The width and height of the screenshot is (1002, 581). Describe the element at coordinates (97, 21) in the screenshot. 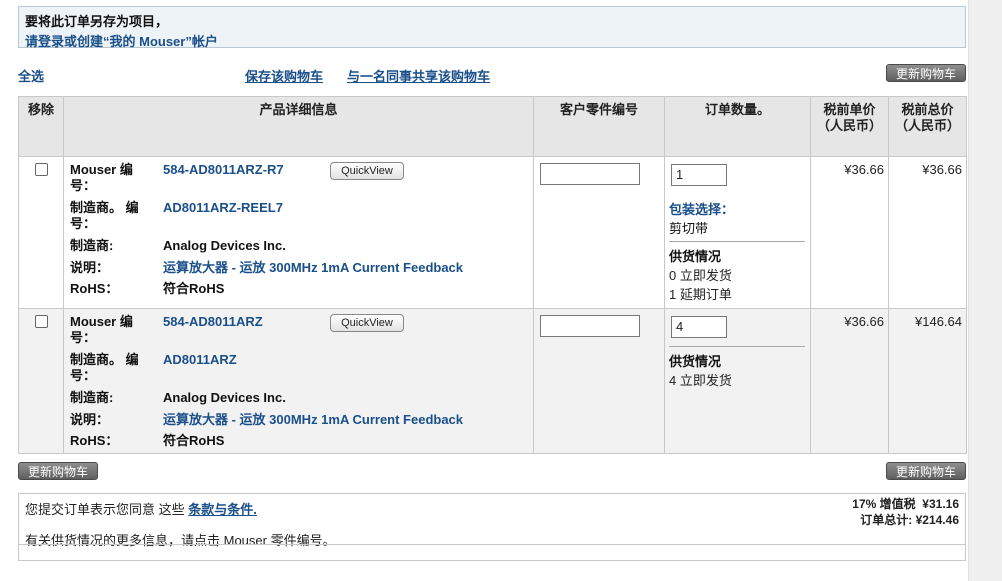

I see `notice-title: 要将此订单另存为项目，` at that location.